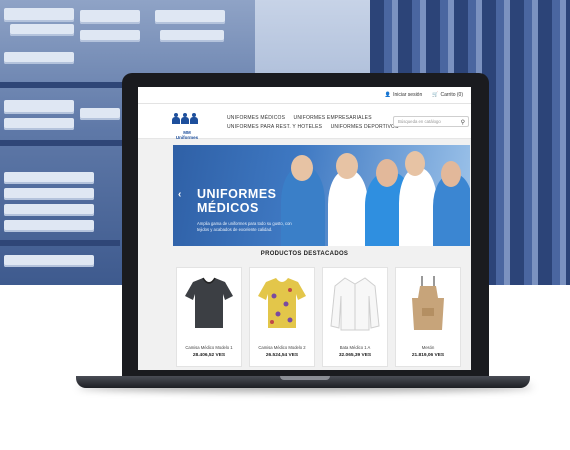 This screenshot has width=570, height=450. I want to click on brand-logo: MM Uniformes, so click(187, 125).